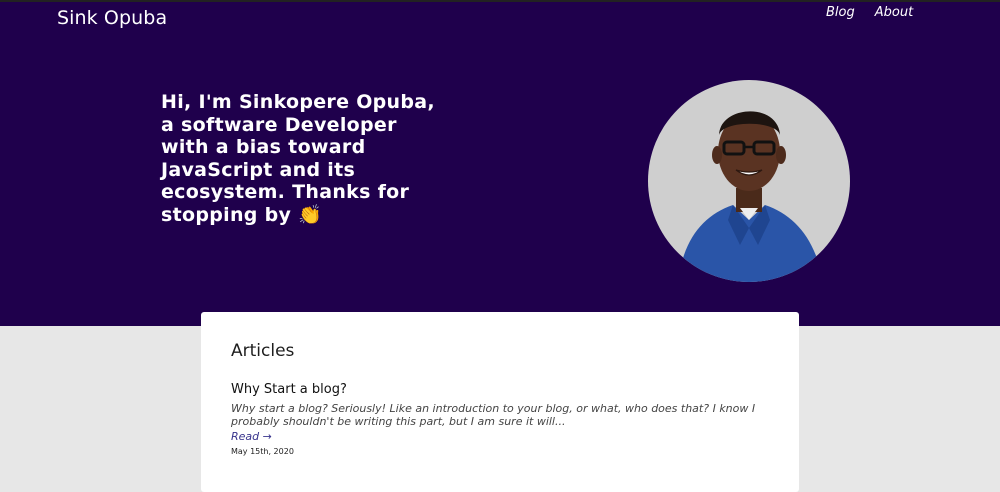 The height and width of the screenshot is (492, 1000). What do you see at coordinates (840, 12) in the screenshot?
I see `nav-link-blog: Blog` at bounding box center [840, 12].